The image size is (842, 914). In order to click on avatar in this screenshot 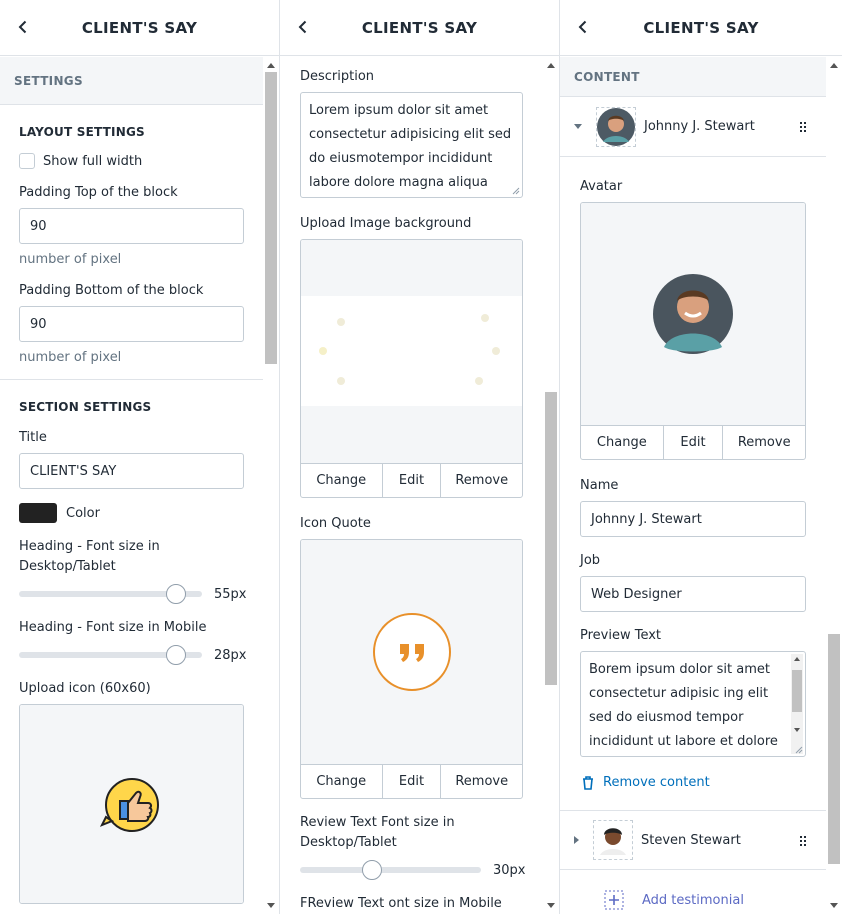, I will do `click(616, 126)`.